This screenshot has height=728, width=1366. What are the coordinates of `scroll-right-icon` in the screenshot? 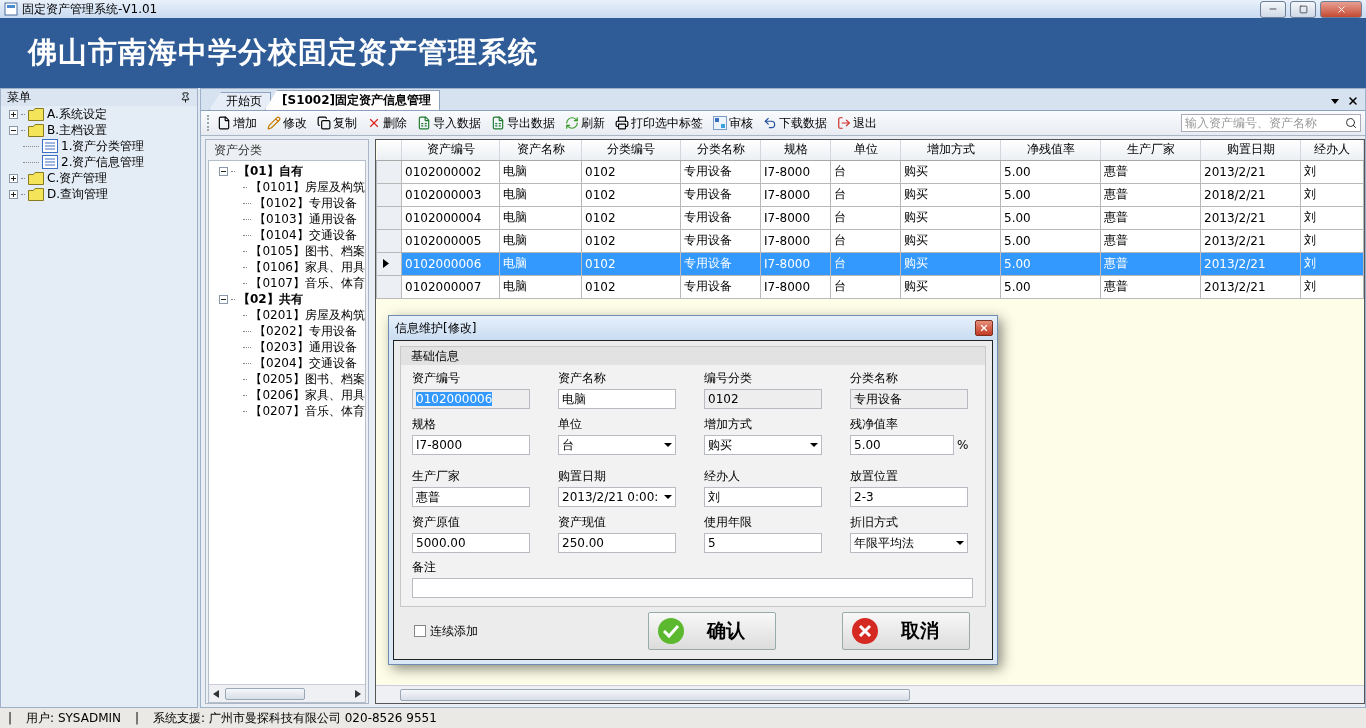 It's located at (358, 693).